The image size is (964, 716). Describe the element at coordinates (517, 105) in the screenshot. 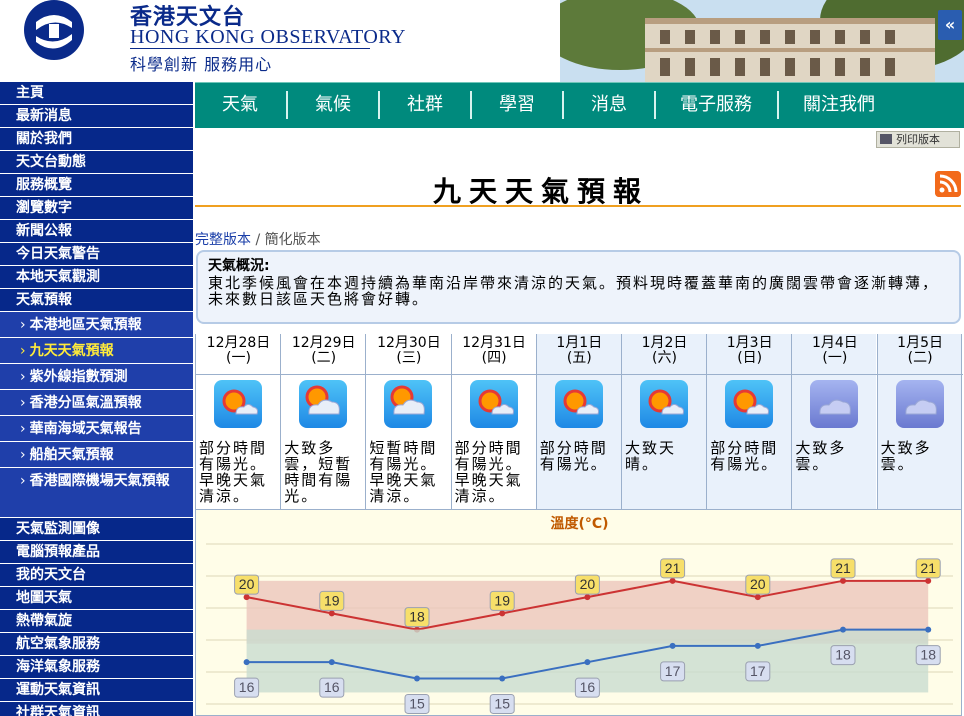

I see `nav-learning: 學習` at that location.